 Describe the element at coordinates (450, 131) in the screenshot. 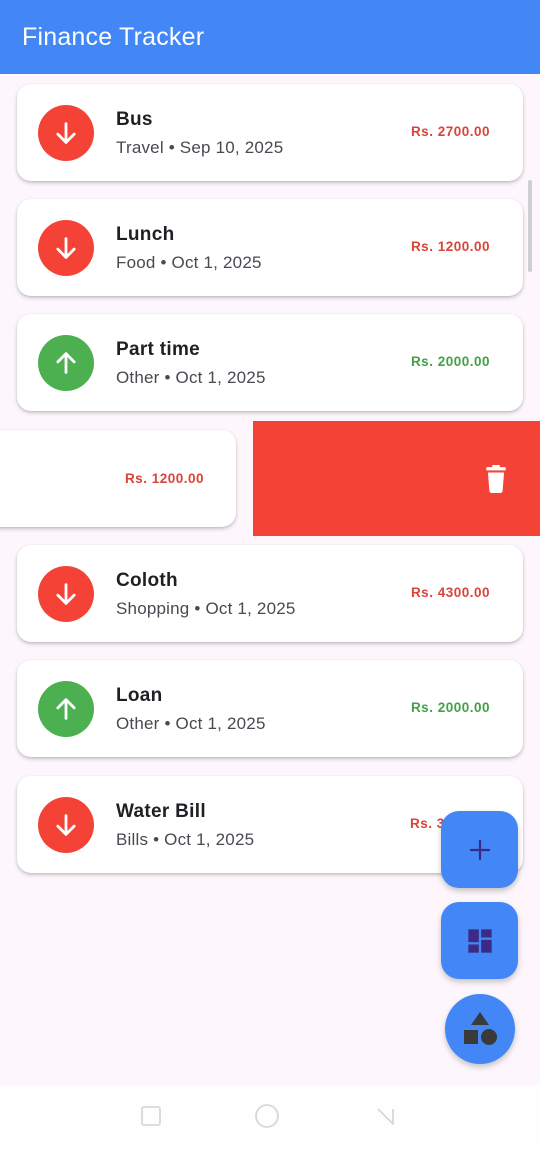

I see `transaction-amount: Rs. 2700.00` at that location.